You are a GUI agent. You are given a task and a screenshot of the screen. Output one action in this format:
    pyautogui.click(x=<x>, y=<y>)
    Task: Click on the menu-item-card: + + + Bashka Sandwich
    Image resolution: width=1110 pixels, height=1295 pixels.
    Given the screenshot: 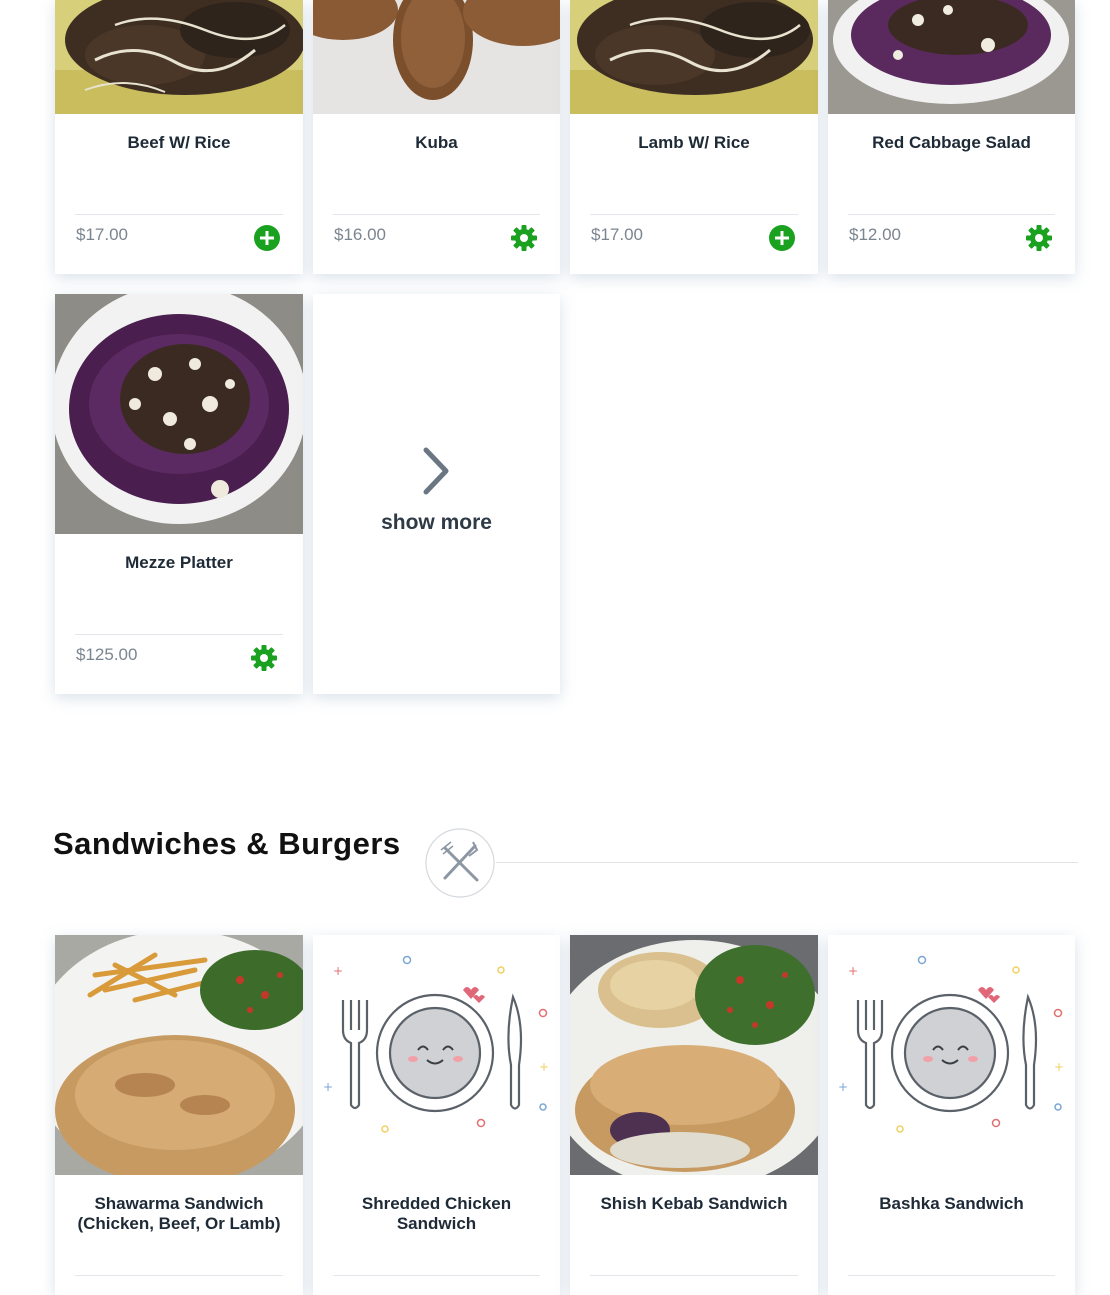 What is the action you would take?
    pyautogui.click(x=951, y=1115)
    